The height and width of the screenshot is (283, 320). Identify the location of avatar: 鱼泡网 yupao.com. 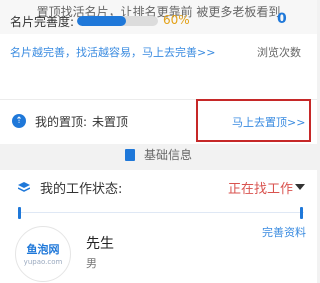
(43, 254).